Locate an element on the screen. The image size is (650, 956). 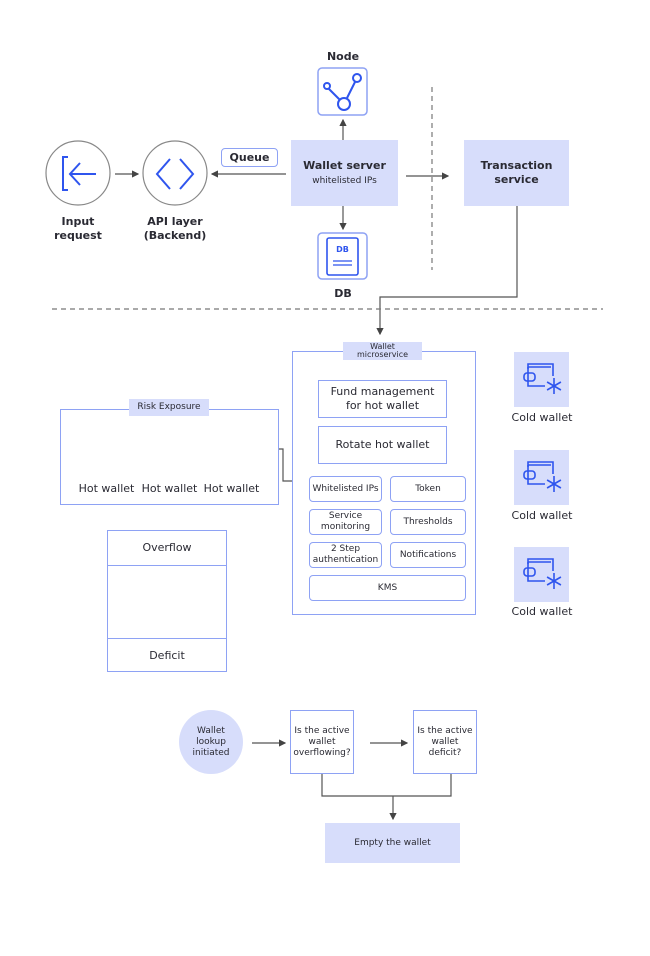
decision-overflowing: Is the active wallet overflowing? is located at coordinates (322, 742).